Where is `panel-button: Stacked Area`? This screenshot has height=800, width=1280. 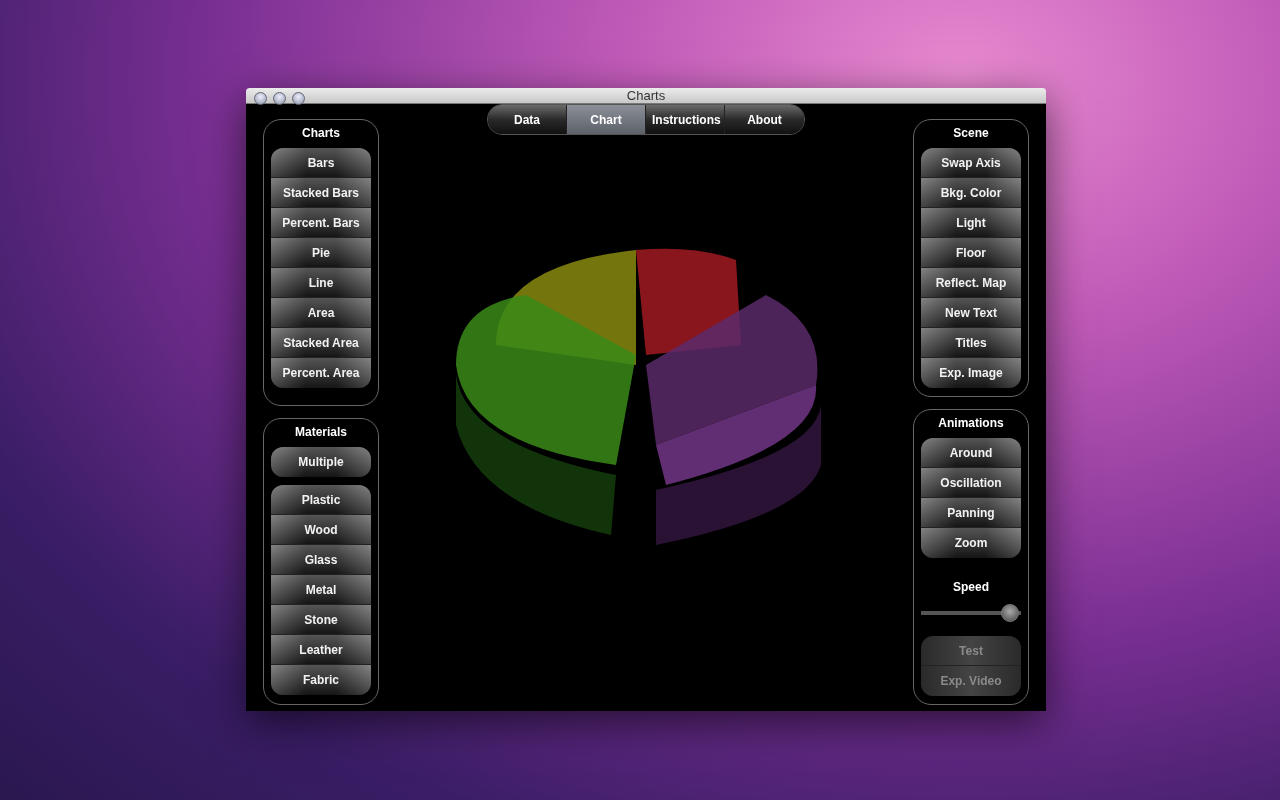 panel-button: Stacked Area is located at coordinates (321, 343).